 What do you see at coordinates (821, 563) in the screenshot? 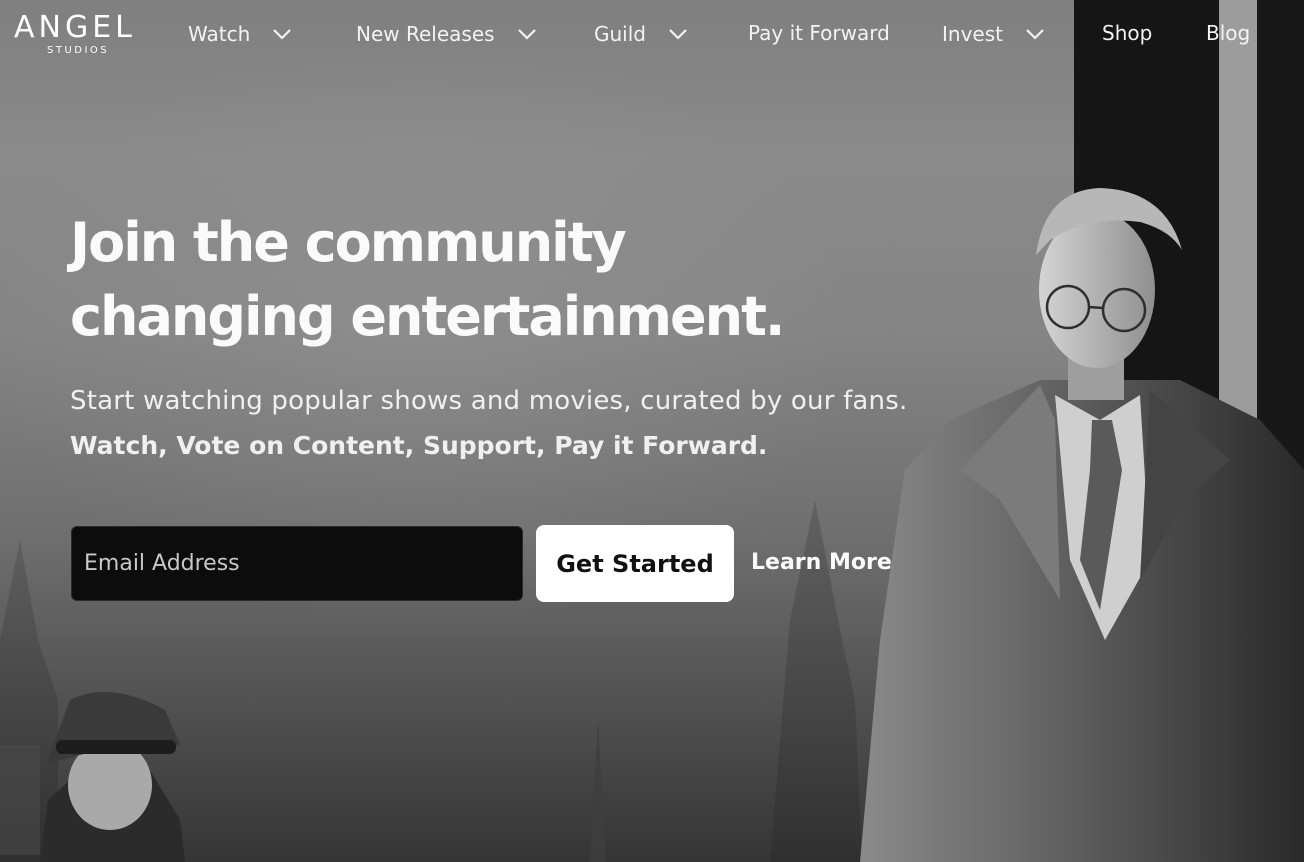
I see `learn-more-link: Learn More` at bounding box center [821, 563].